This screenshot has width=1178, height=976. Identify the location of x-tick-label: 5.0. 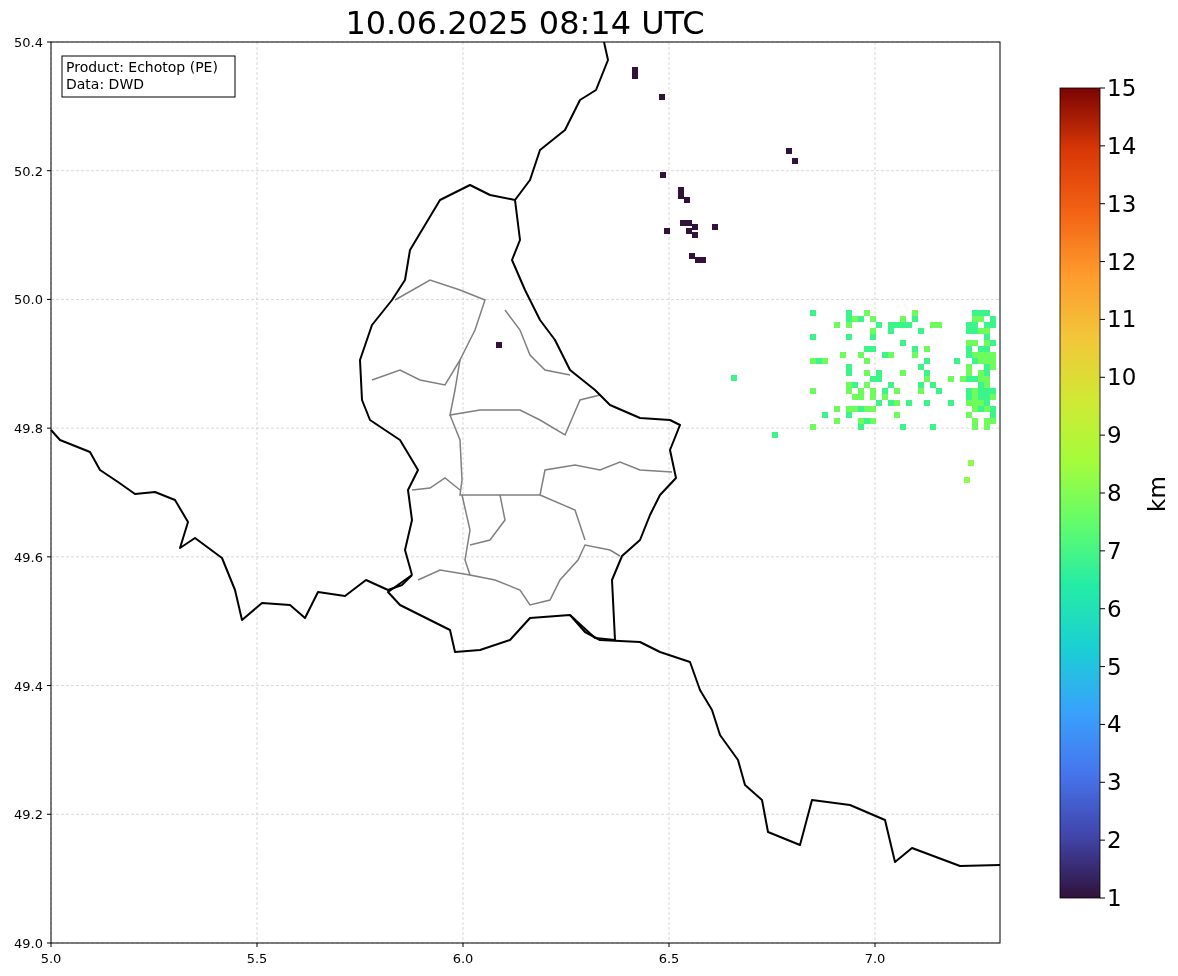
(51, 958).